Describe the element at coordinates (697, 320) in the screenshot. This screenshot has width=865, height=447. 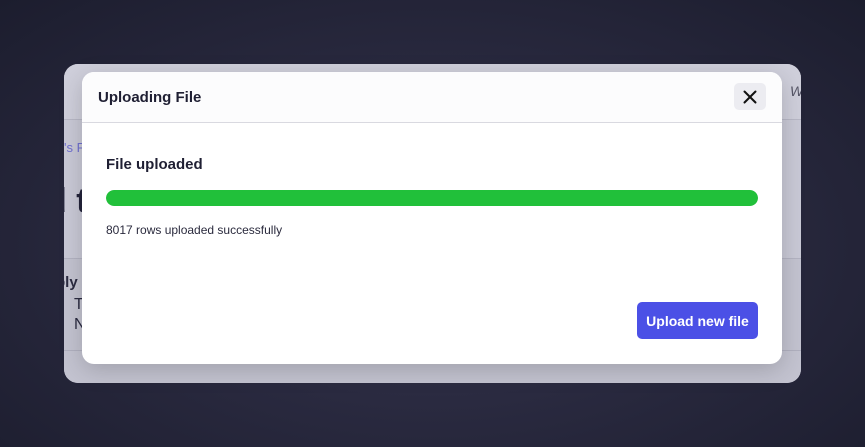
I see `upload-new-file-button: Upload new file` at that location.